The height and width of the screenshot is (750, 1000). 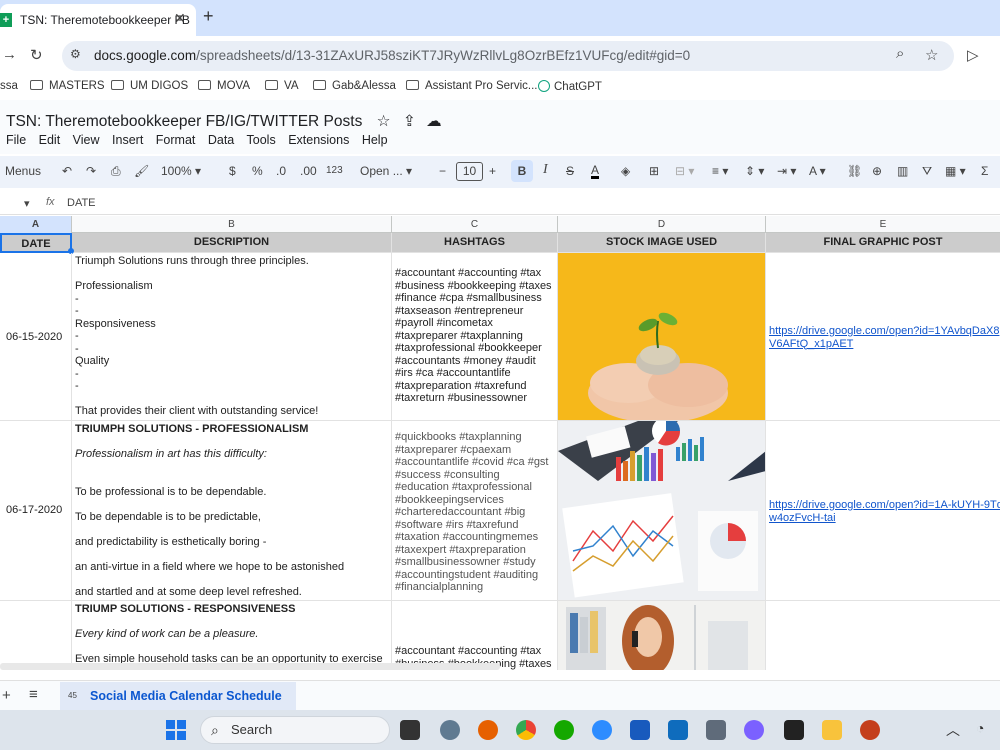 I want to click on send-icon: ▷, so click(x=973, y=55).